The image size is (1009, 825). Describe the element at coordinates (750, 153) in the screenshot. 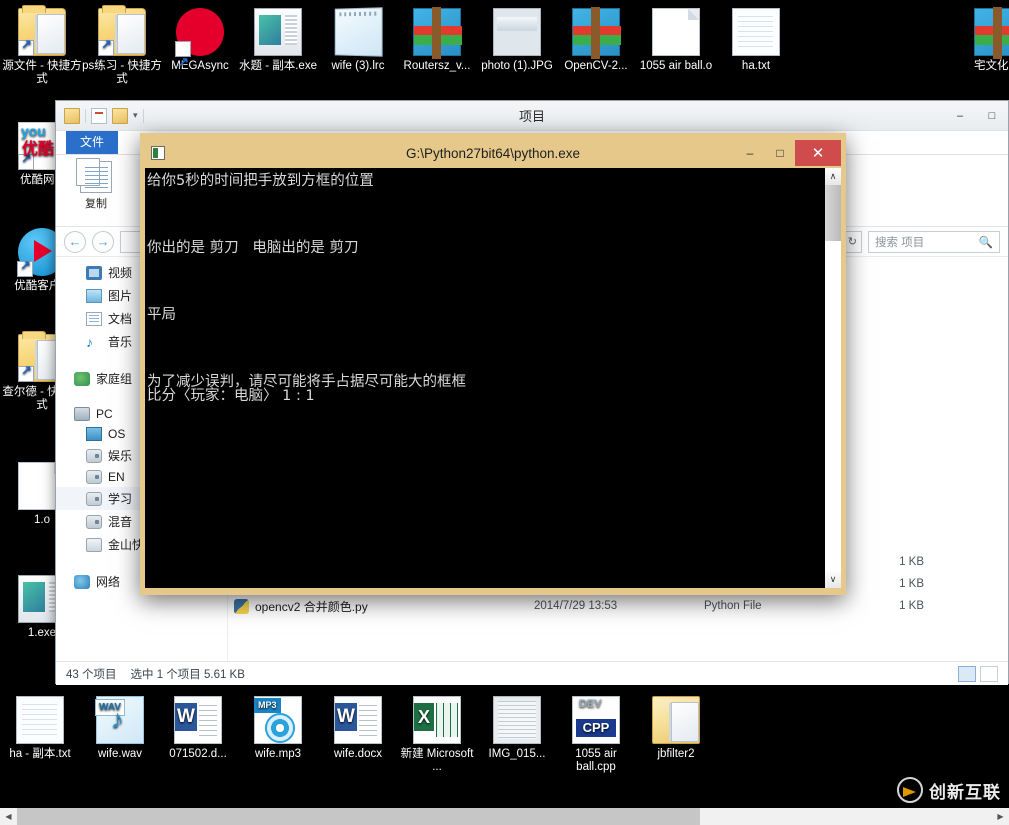

I see `console-minimize-button: –` at that location.